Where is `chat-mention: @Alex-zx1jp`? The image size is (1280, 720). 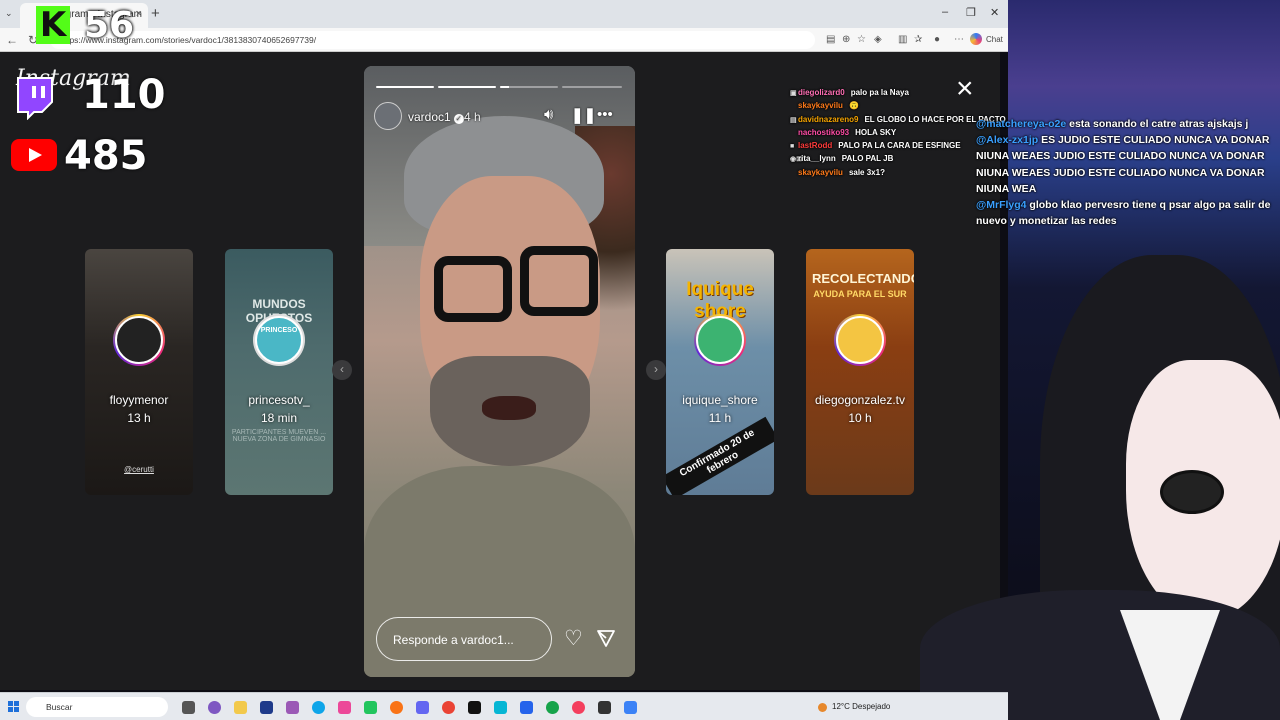
chat-mention: @Alex-zx1jp is located at coordinates (1007, 140).